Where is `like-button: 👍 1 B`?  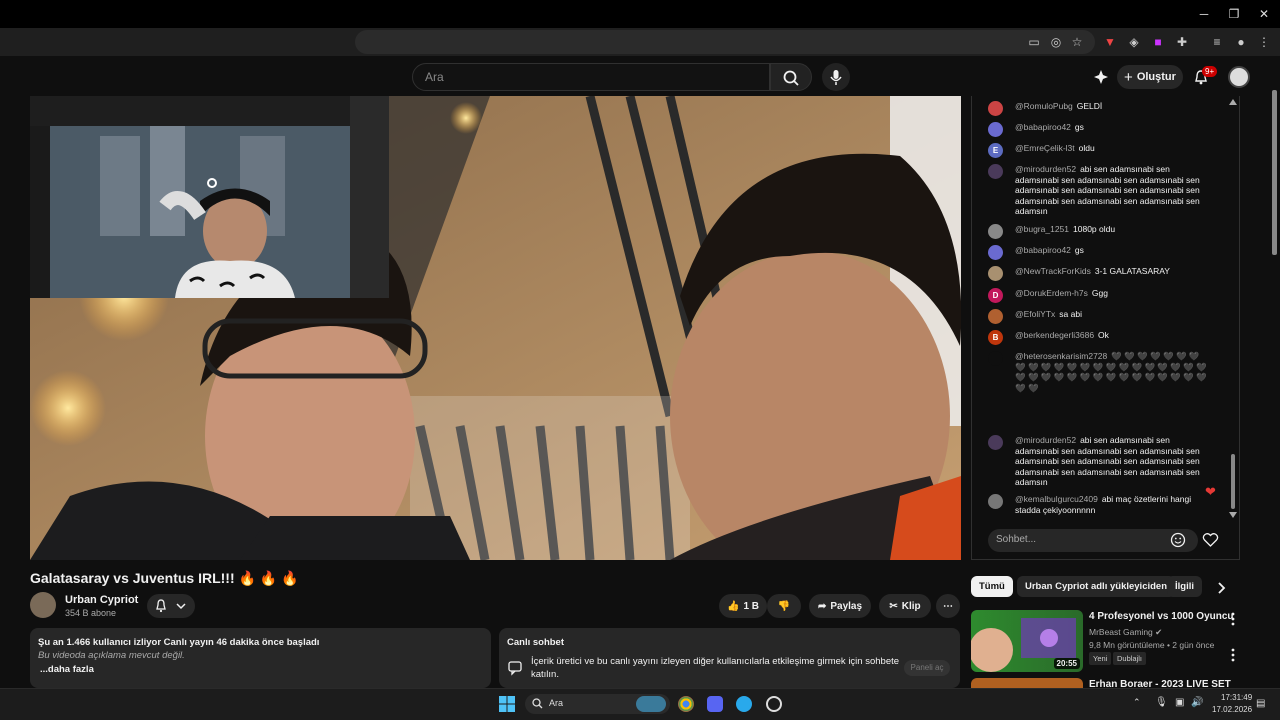 like-button: 👍 1 B is located at coordinates (743, 606).